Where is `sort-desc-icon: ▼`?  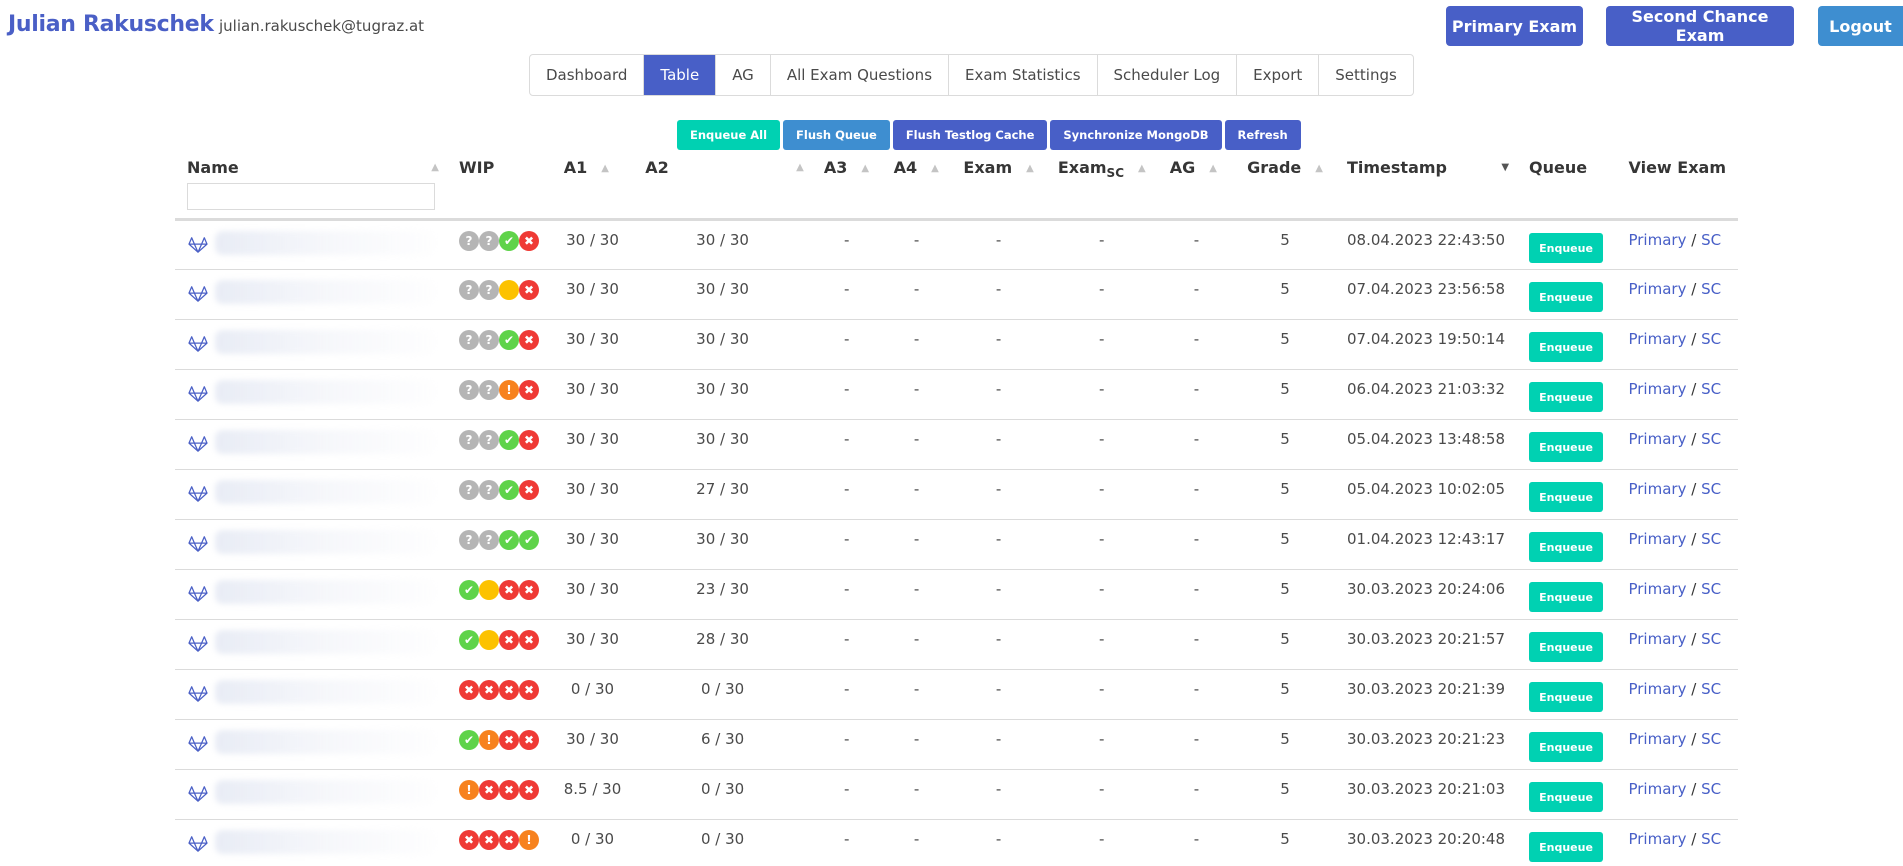 sort-desc-icon: ▼ is located at coordinates (1505, 167).